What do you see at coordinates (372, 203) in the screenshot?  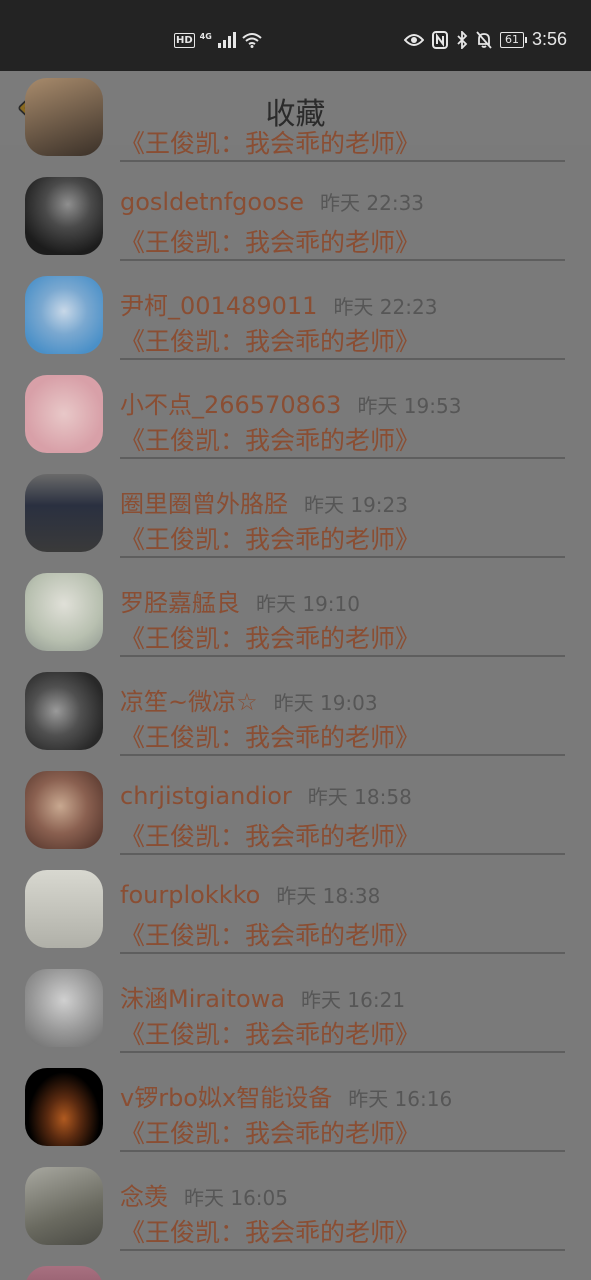 I see `timestamp: 昨天 22:33` at bounding box center [372, 203].